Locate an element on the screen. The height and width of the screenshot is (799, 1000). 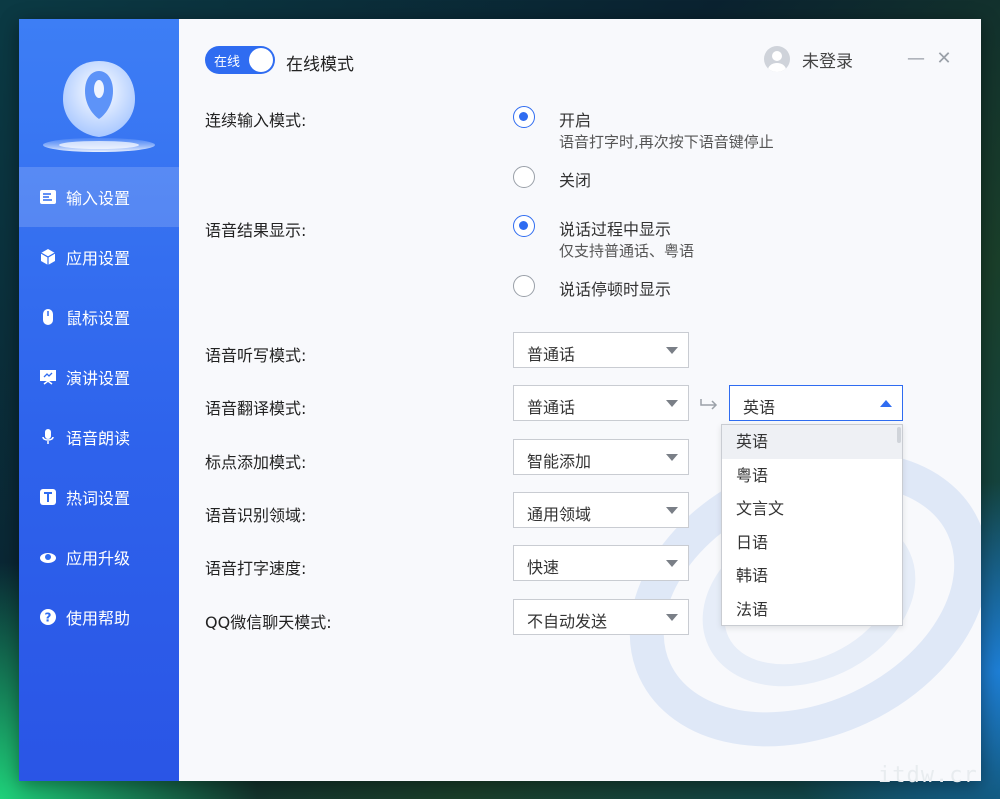
sidebar-item-app-upgrade: 应用升级 is located at coordinates (99, 557).